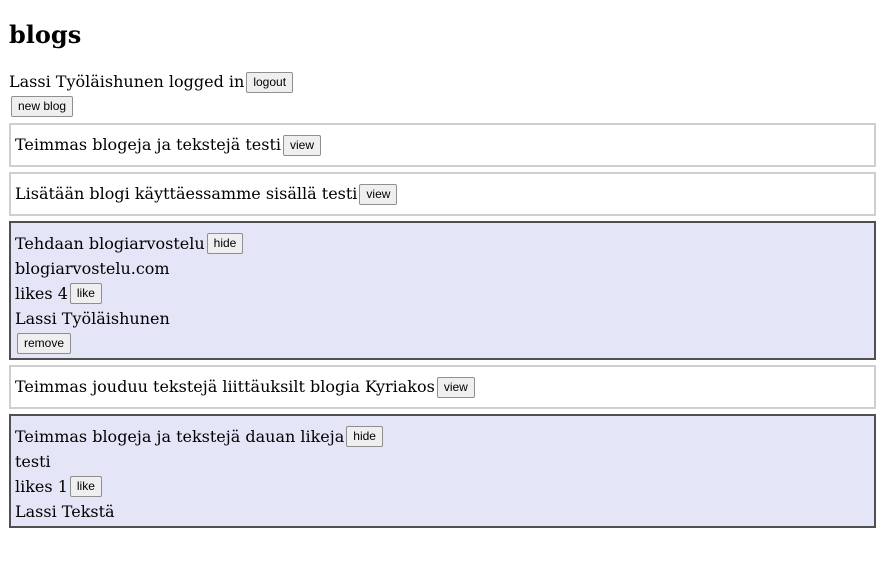 The image size is (885, 588). I want to click on blog-user: Lassi Tekstä, so click(65, 512).